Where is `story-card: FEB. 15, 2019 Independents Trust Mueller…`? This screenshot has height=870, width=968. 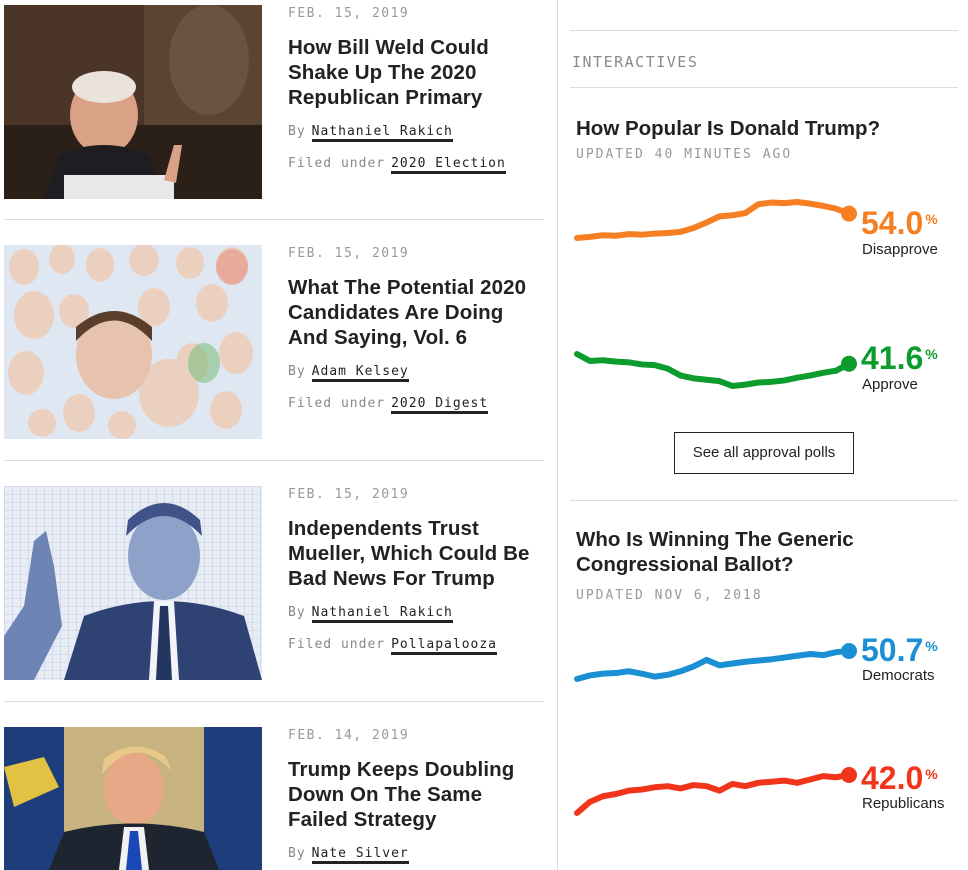 story-card: FEB. 15, 2019 Independents Trust Mueller… is located at coordinates (274, 583).